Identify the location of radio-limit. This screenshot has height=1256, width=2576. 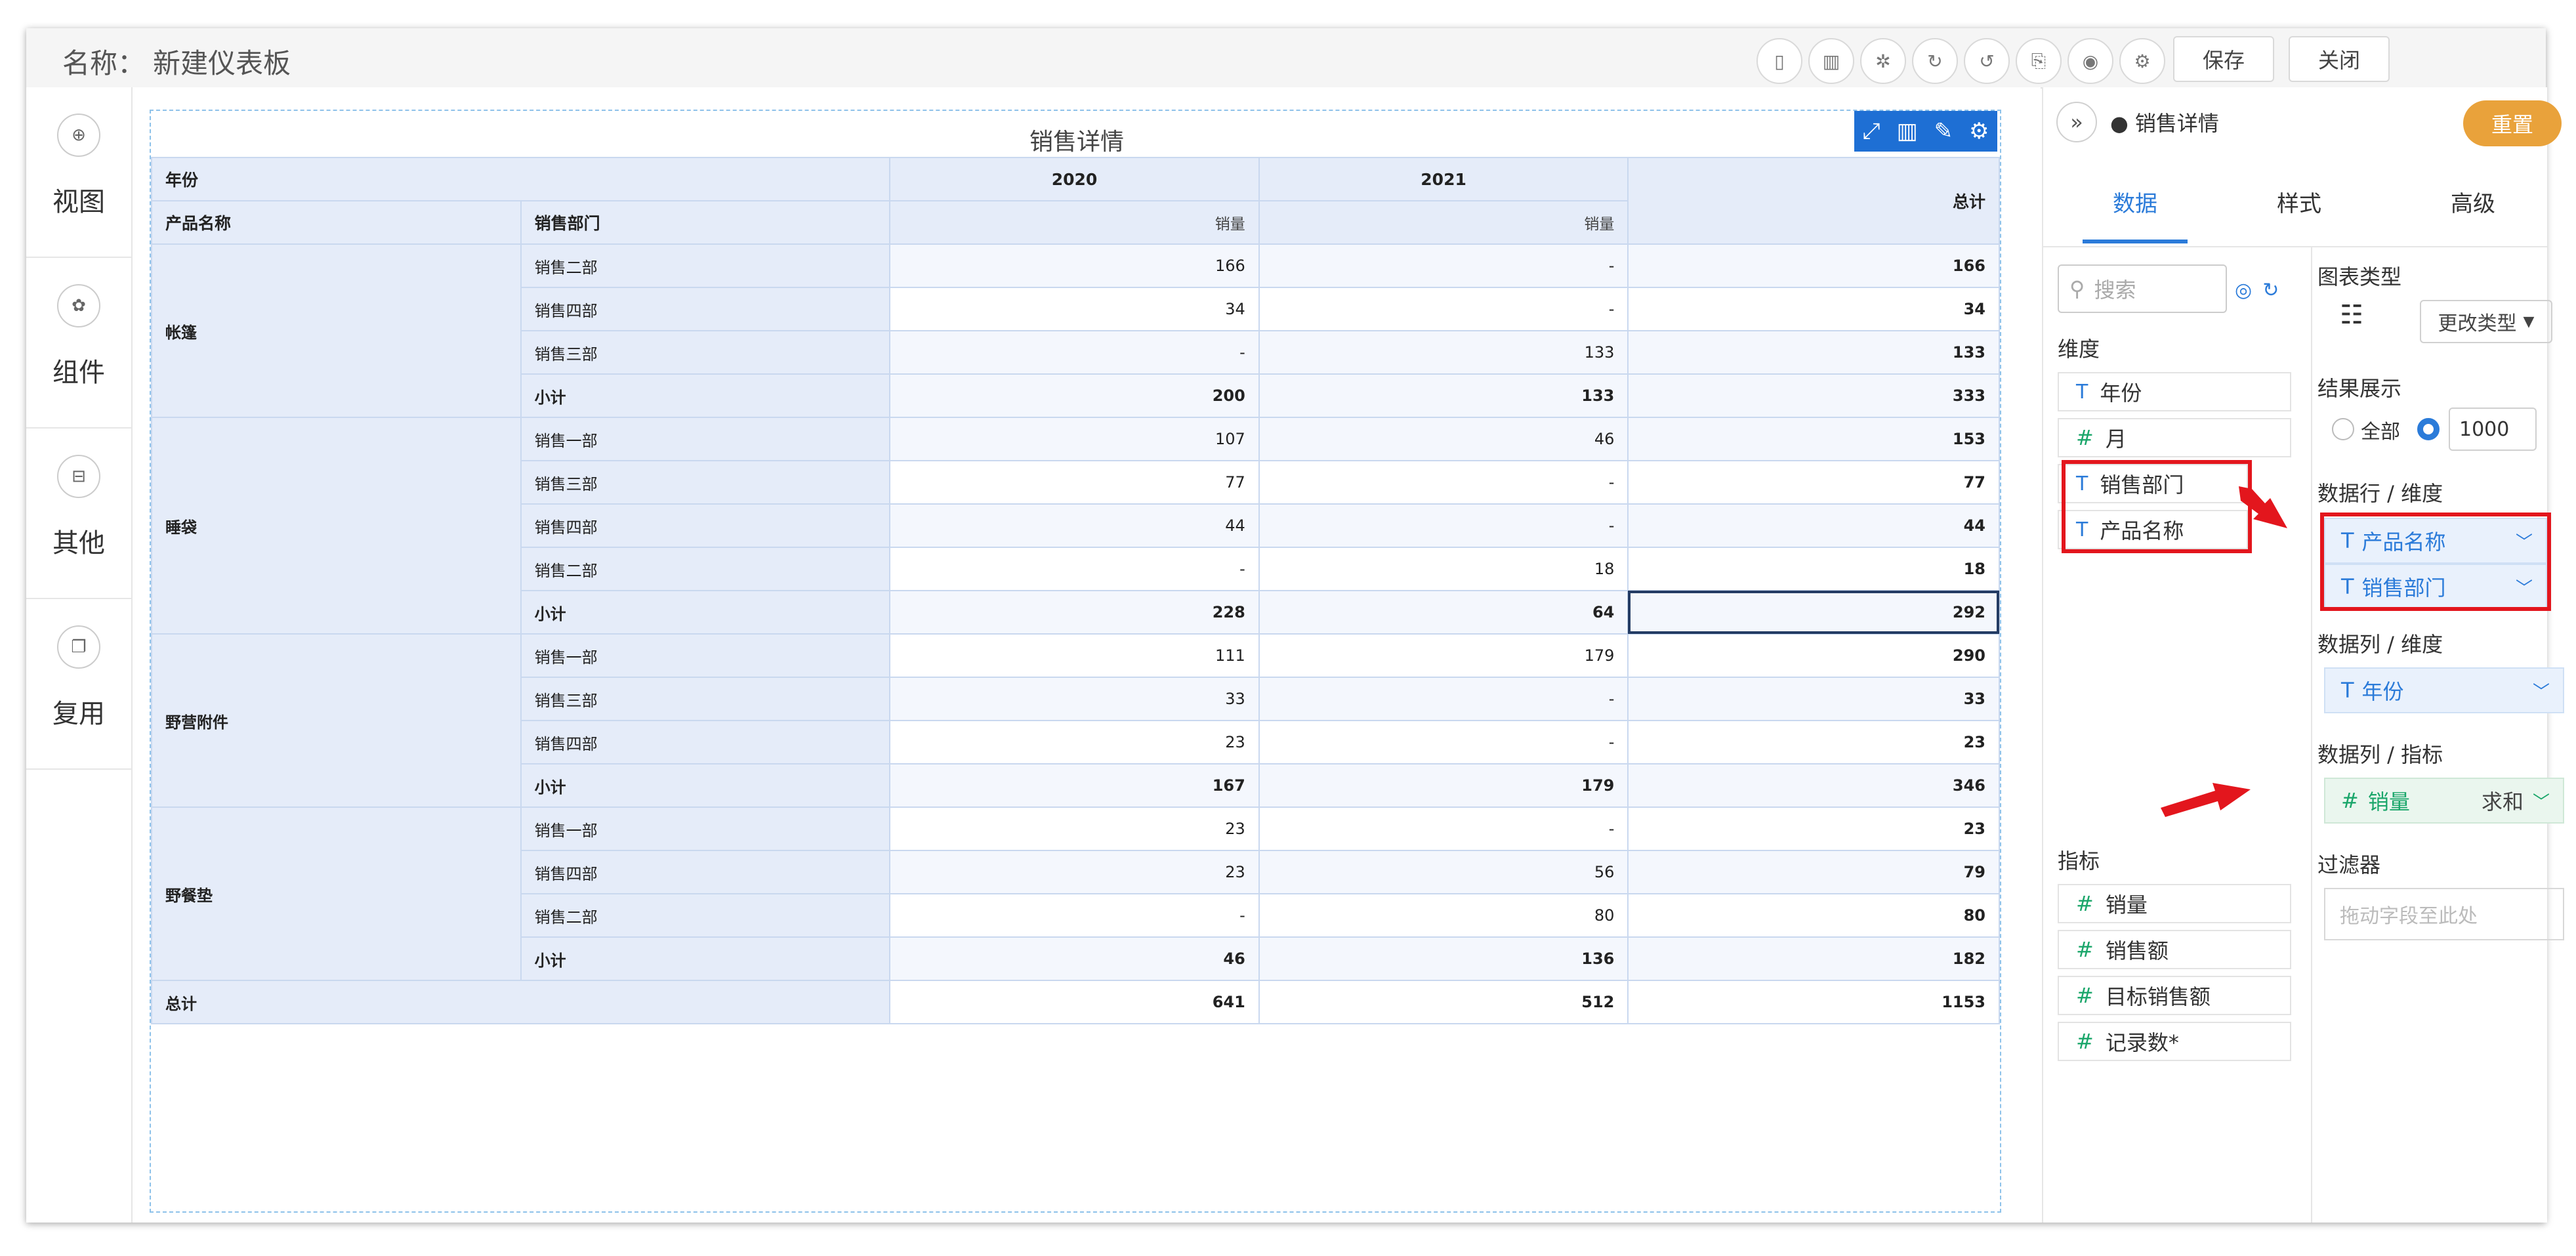
(2428, 429).